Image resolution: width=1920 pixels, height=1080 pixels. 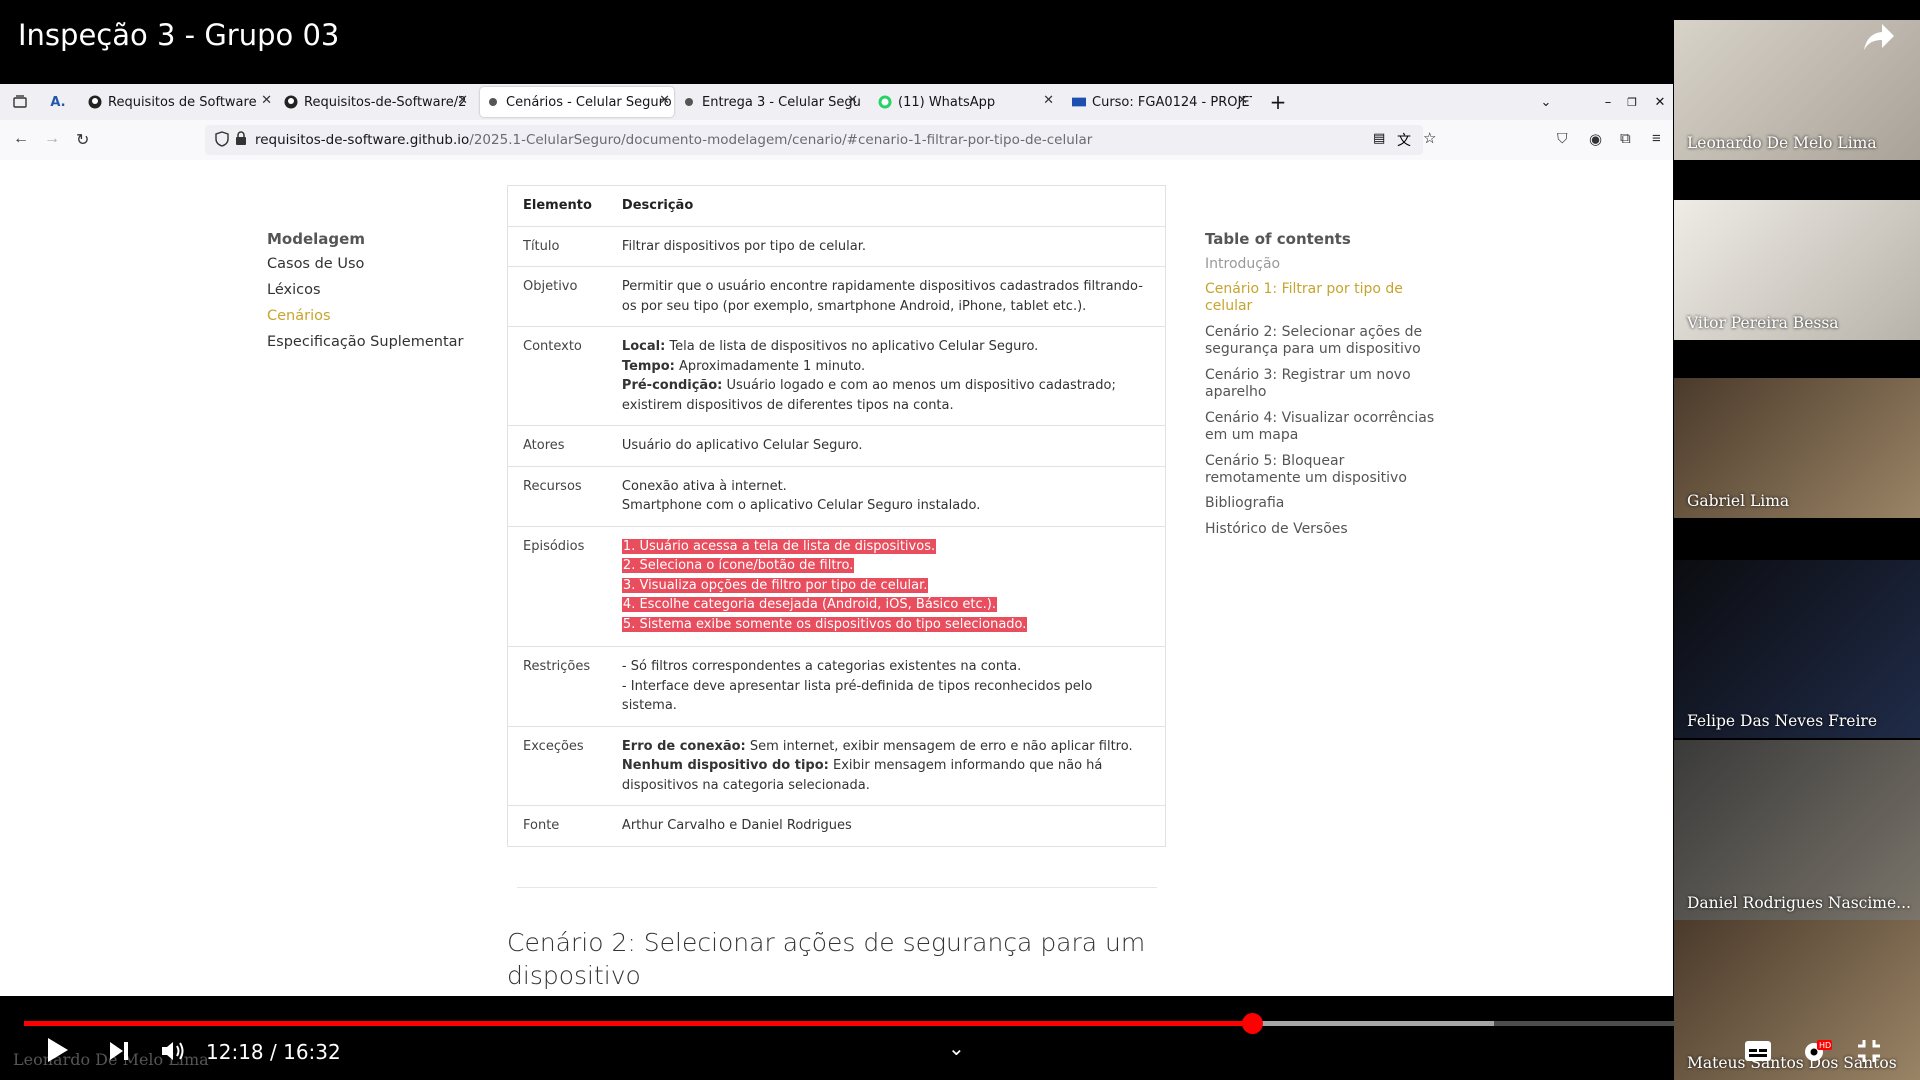 What do you see at coordinates (1546, 102) in the screenshot?
I see `tab-list-chevron-icon: ⌄` at bounding box center [1546, 102].